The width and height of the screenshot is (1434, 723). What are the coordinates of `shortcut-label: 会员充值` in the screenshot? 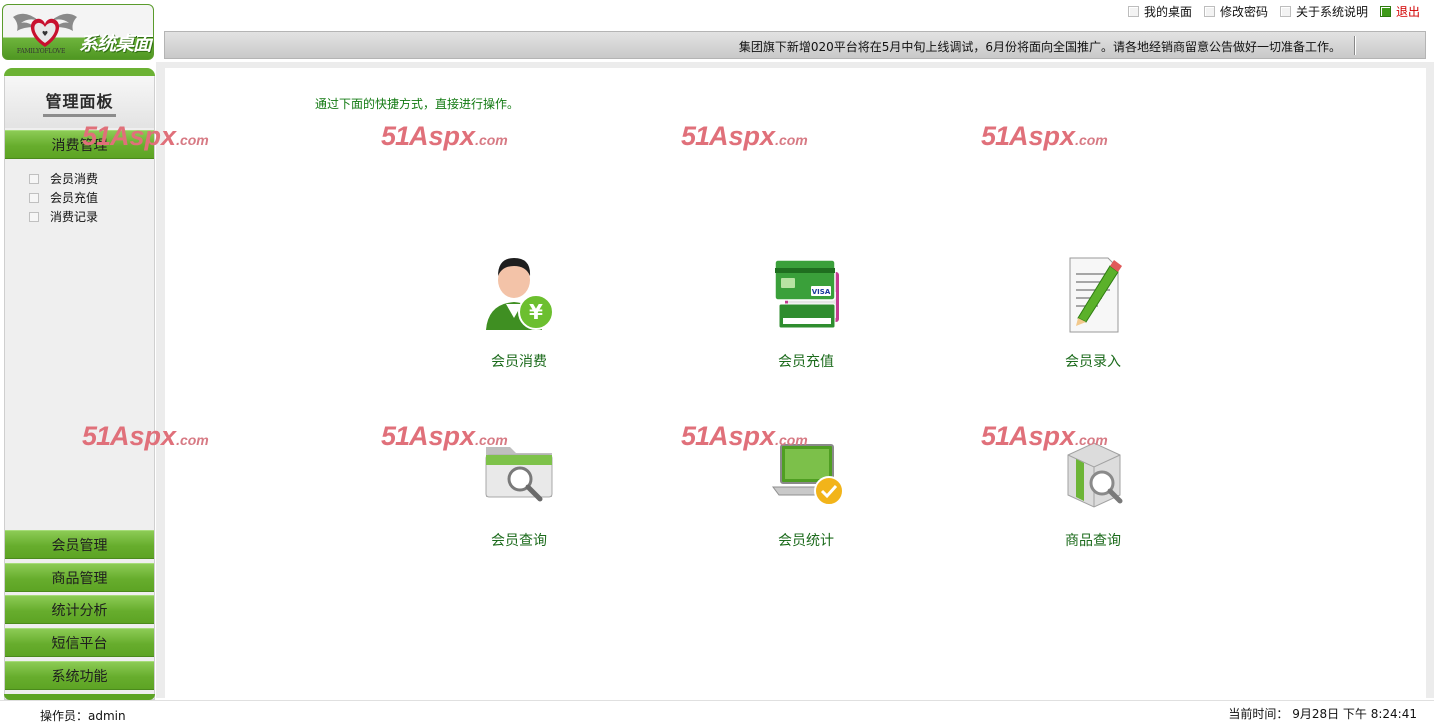 It's located at (806, 362).